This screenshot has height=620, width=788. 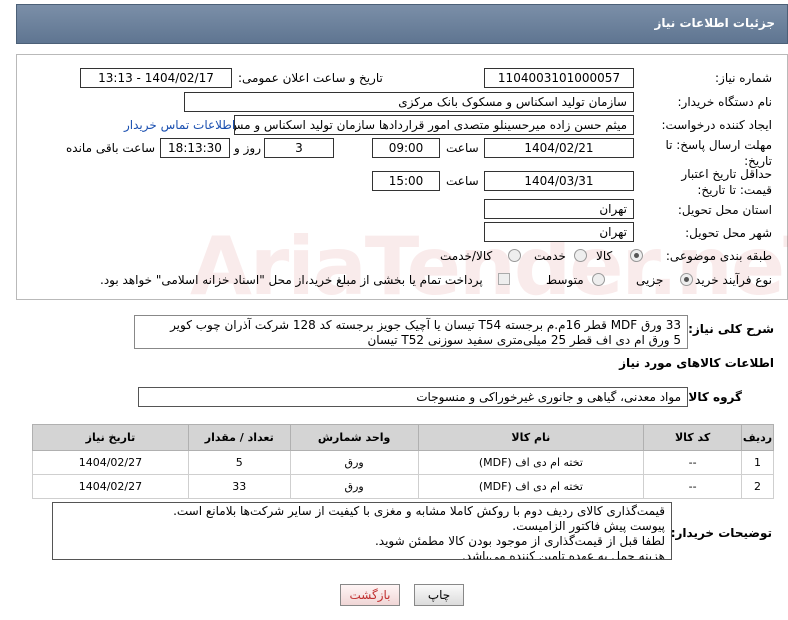 I want to click on buyer-org-field: سازمان تولید اسکناس و مسکوک بانک مرکزی, so click(x=409, y=102).